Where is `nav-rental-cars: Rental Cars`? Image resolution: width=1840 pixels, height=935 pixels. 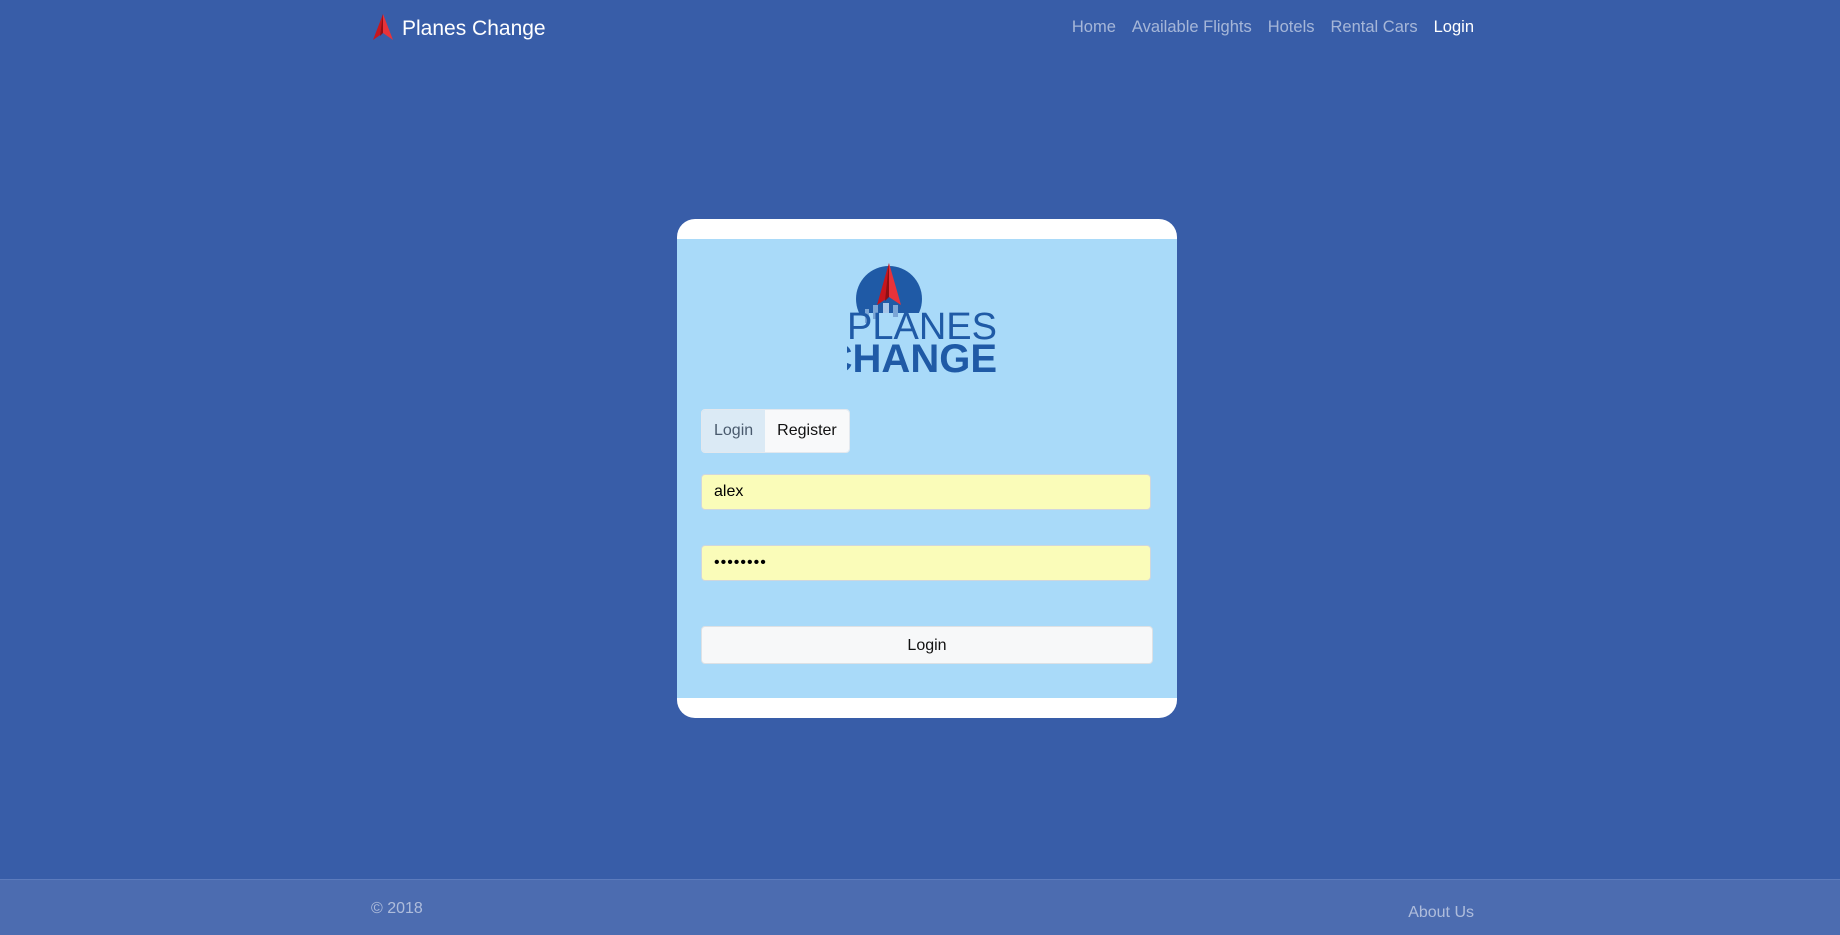
nav-rental-cars: Rental Cars is located at coordinates (1374, 27).